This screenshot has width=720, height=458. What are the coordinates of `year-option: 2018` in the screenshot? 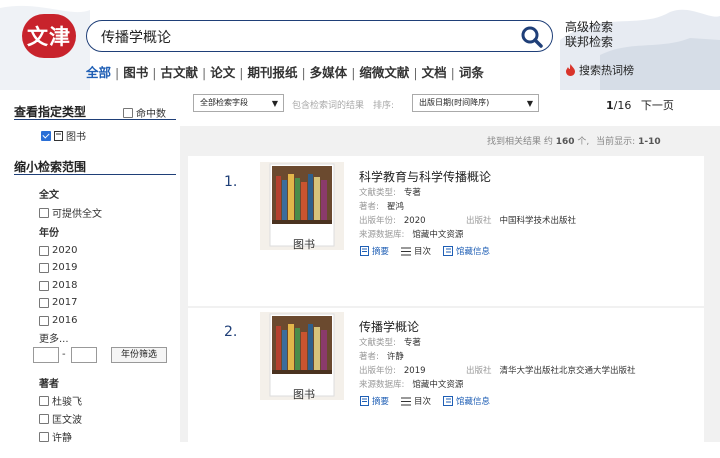 It's located at (58, 285).